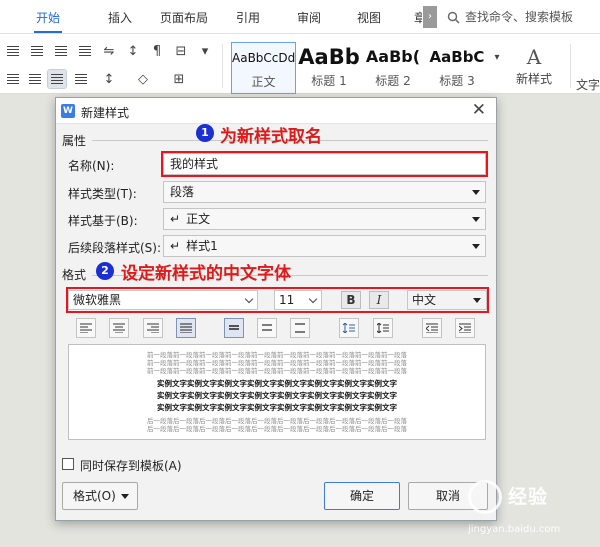 Image resolution: width=600 pixels, height=547 pixels. What do you see at coordinates (105, 271) in the screenshot?
I see `annotation-number-2: 2` at bounding box center [105, 271].